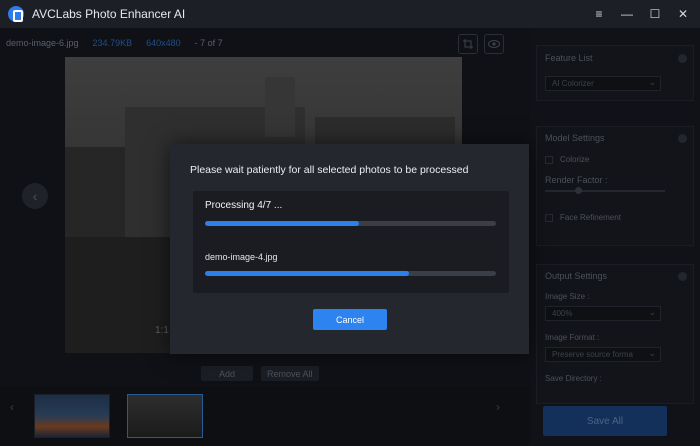 This screenshot has height=446, width=700. I want to click on image-filename: demo-image-6.jpg, so click(42, 43).